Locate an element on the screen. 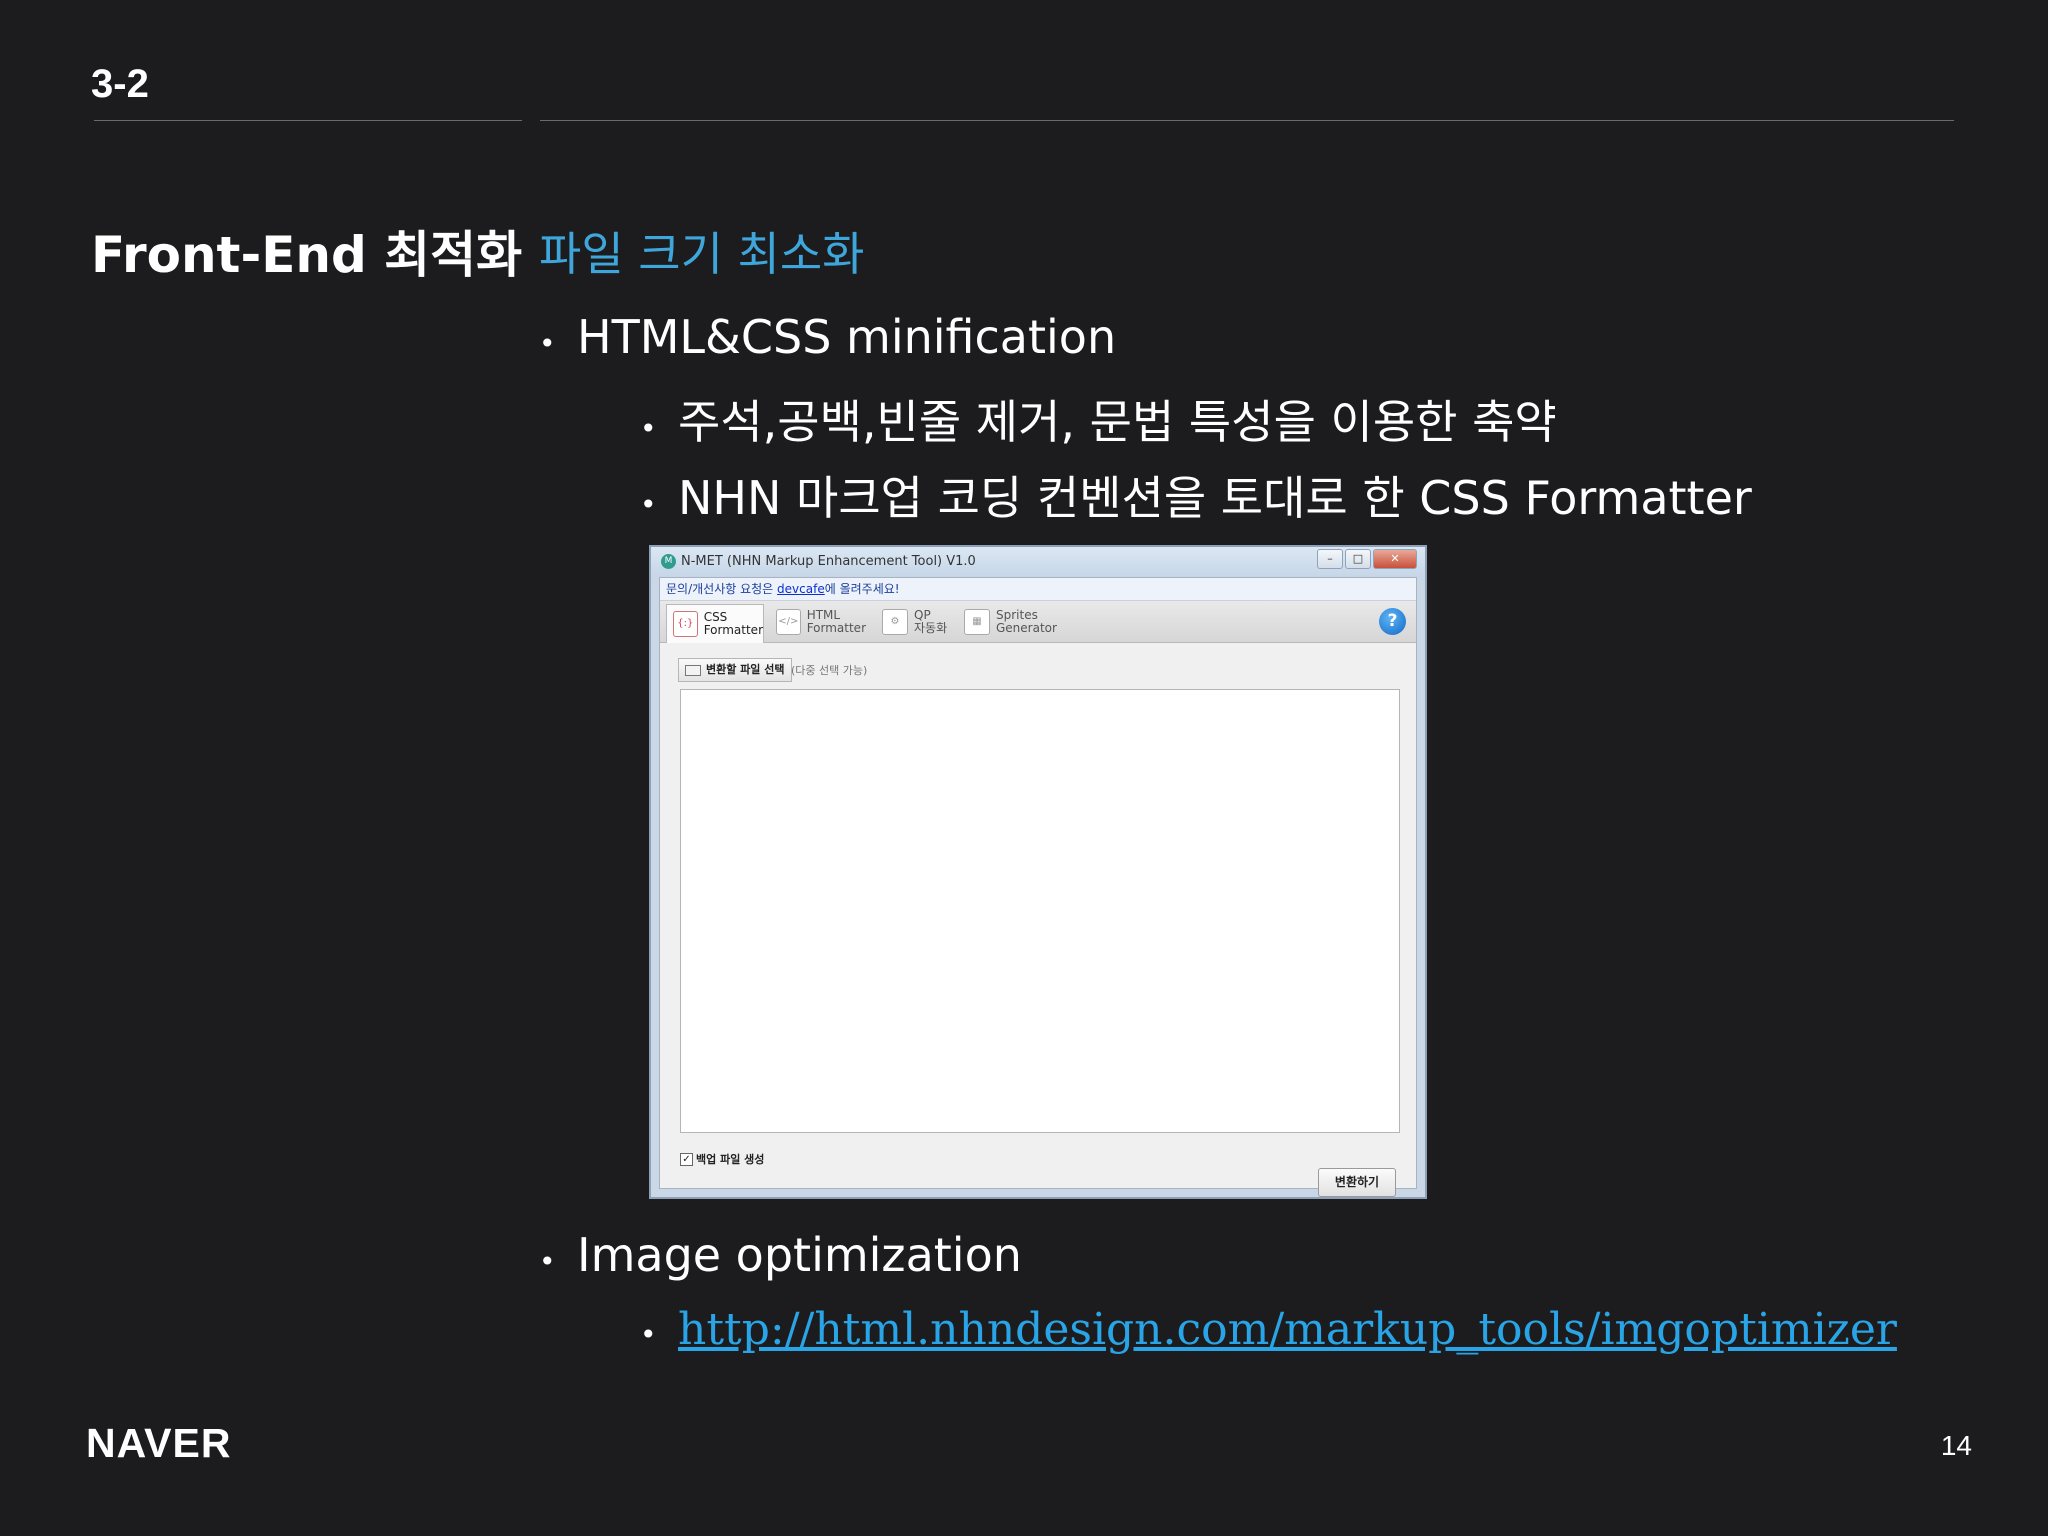 The width and height of the screenshot is (2048, 1536). tab-qp-automation: ⚙ QP 자동화 is located at coordinates (912, 622).